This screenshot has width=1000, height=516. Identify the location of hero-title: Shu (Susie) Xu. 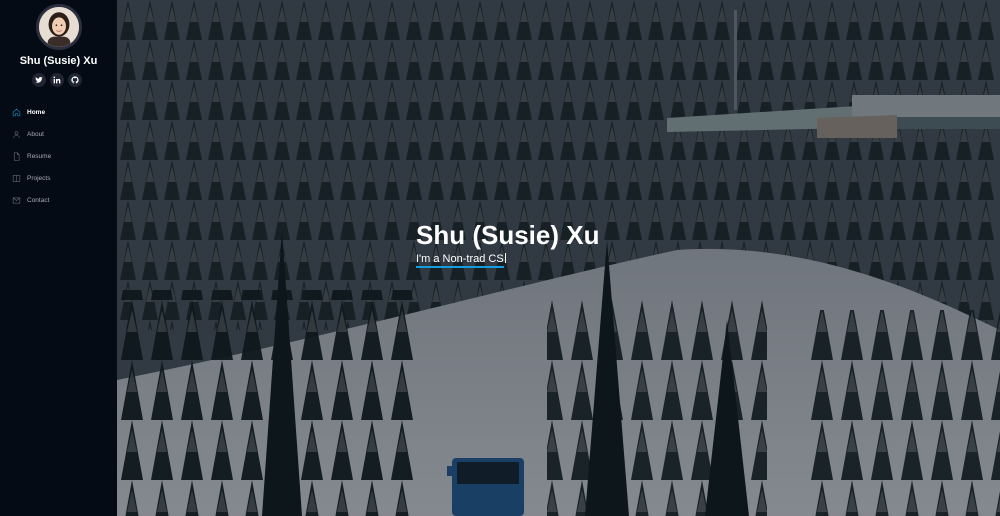
(508, 235).